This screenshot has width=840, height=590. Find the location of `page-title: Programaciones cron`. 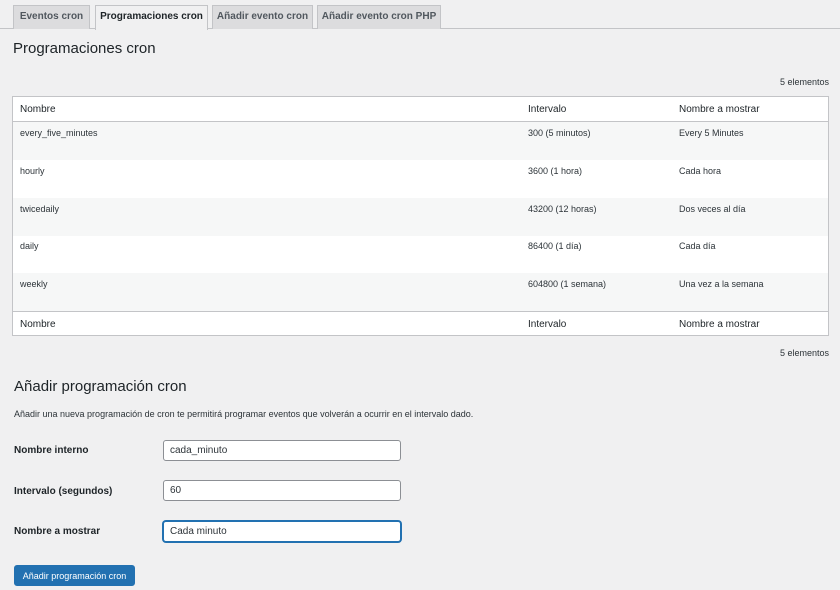

page-title: Programaciones cron is located at coordinates (84, 48).